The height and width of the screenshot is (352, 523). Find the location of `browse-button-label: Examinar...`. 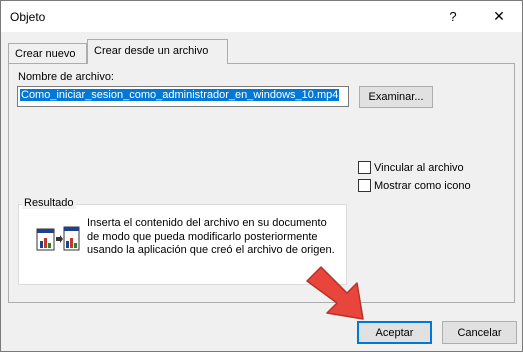

browse-button-label: Examinar... is located at coordinates (396, 97).